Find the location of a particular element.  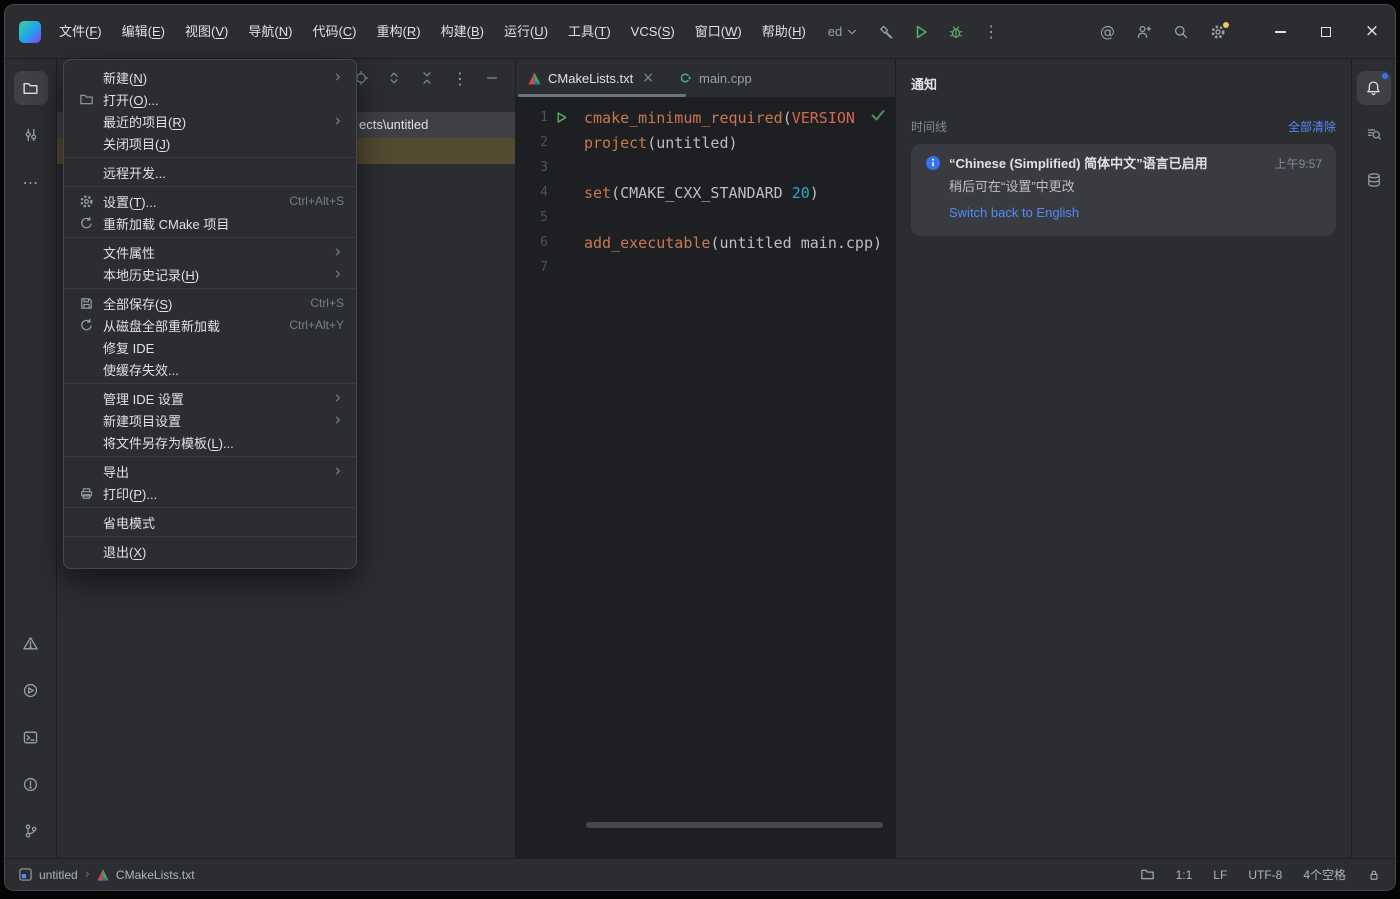

breadcrumb-project: untitled is located at coordinates (58, 875).